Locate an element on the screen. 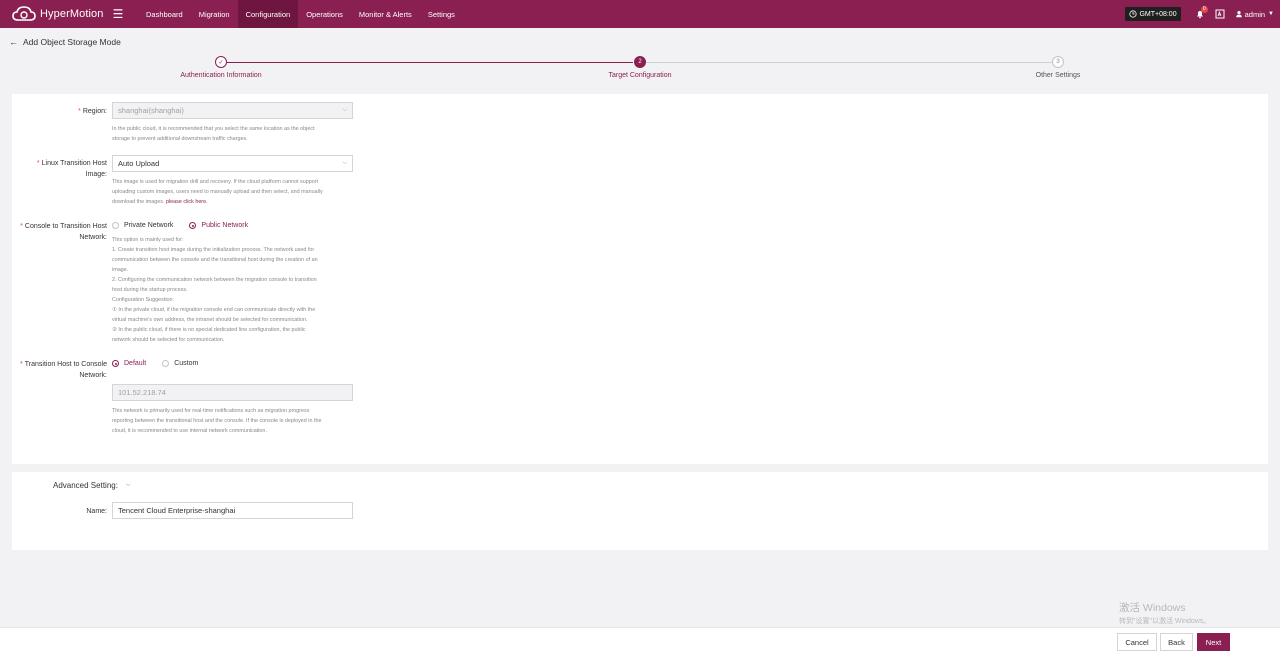  step-2-circle: 2 is located at coordinates (640, 62).